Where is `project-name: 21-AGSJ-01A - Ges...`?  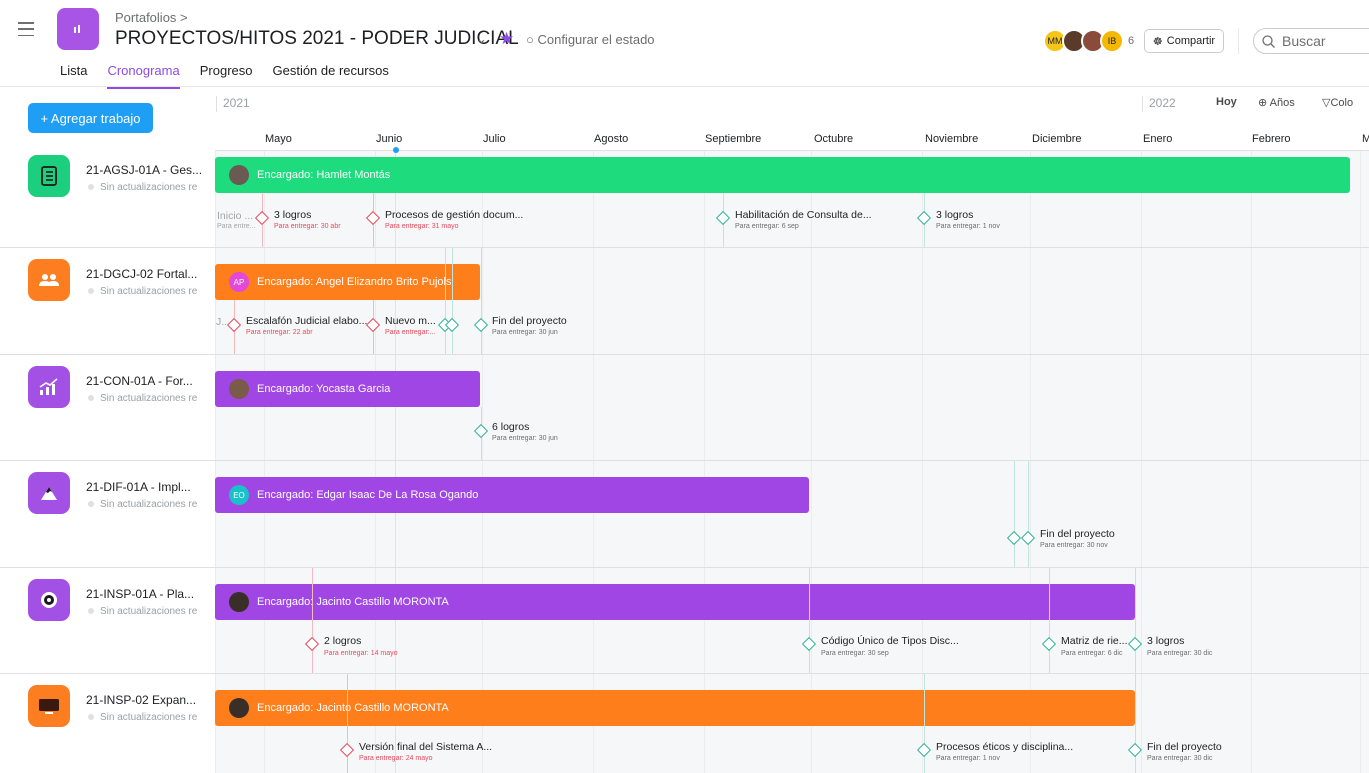
project-name: 21-AGSJ-01A - Ges... is located at coordinates (144, 170).